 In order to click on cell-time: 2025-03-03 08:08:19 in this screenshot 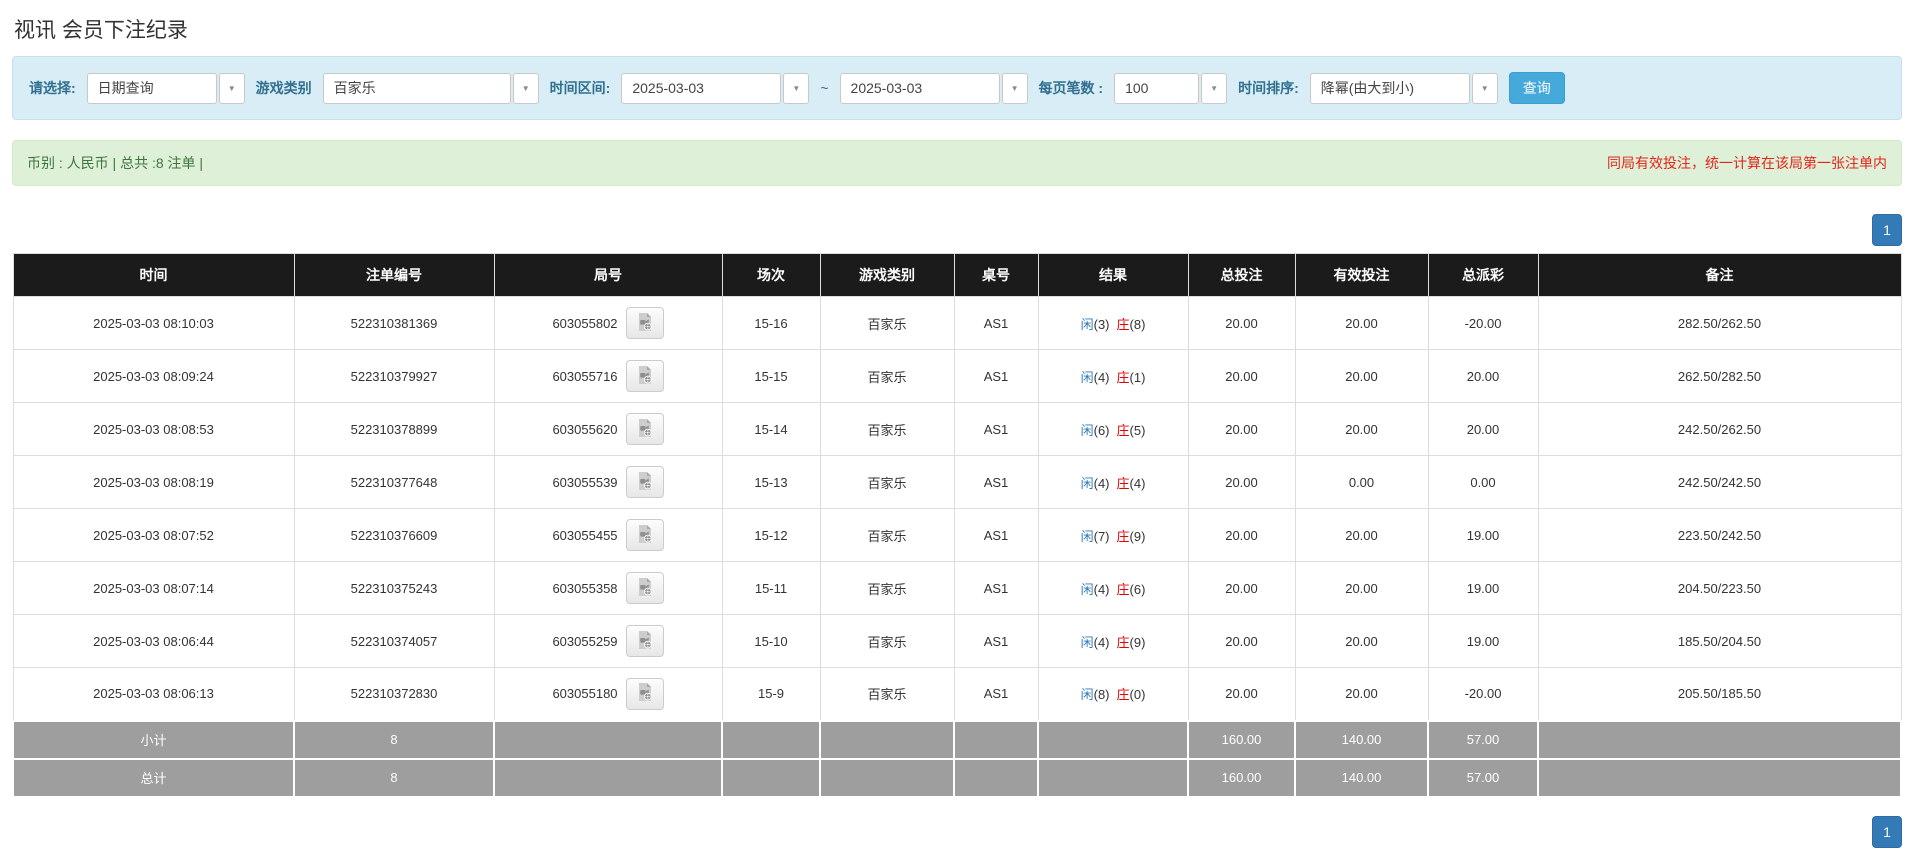, I will do `click(153, 482)`.